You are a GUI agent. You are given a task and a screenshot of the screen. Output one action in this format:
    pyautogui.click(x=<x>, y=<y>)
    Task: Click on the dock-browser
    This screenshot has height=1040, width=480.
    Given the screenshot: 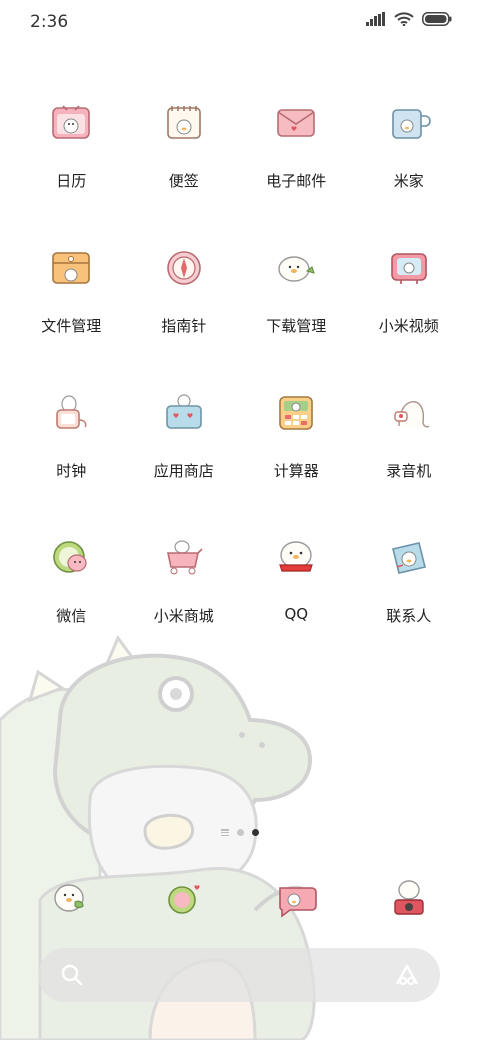 What is the action you would take?
    pyautogui.click(x=296, y=898)
    